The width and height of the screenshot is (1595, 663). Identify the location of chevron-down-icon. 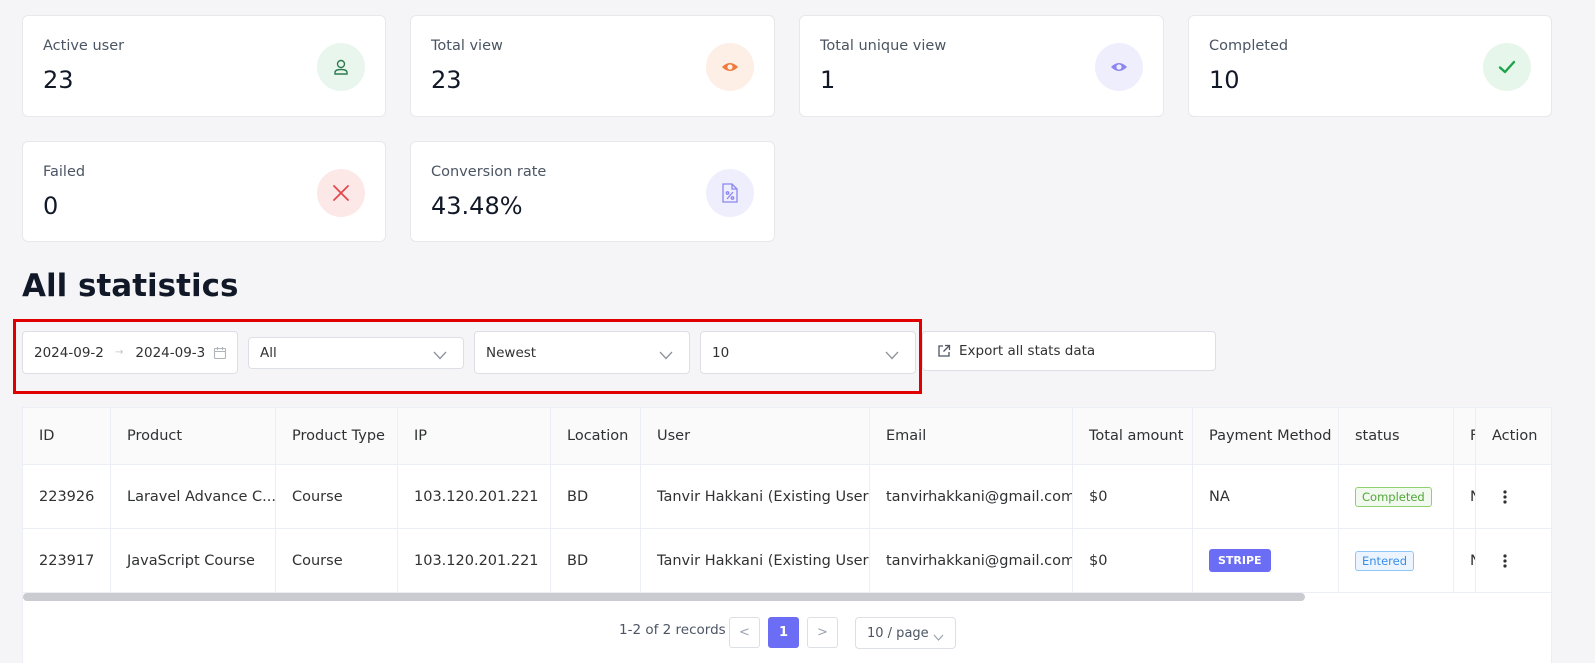
(938, 637).